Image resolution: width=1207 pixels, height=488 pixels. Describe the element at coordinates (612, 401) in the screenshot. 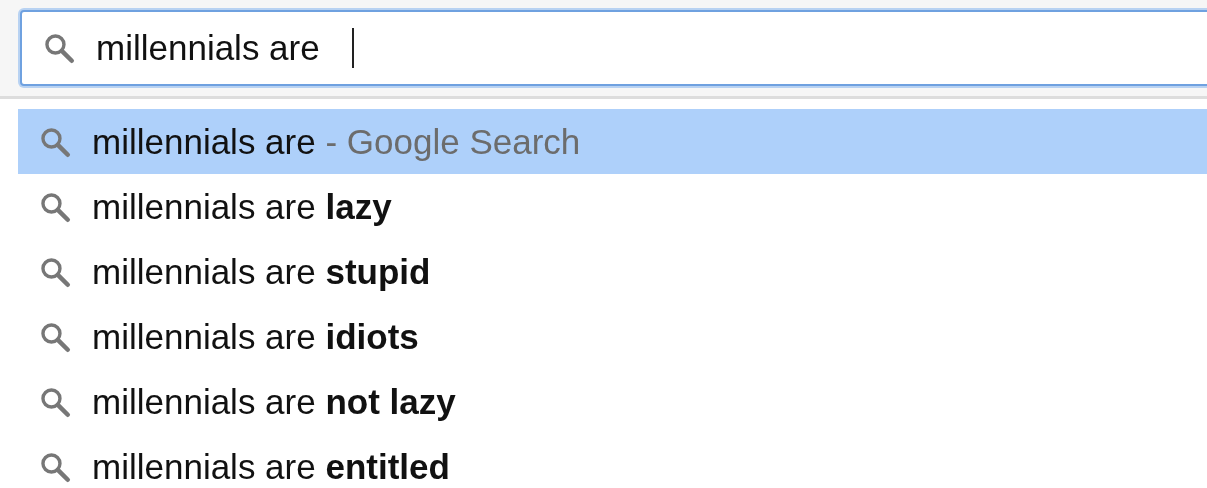

I see `suggestion-item: millennials are not lazy` at that location.